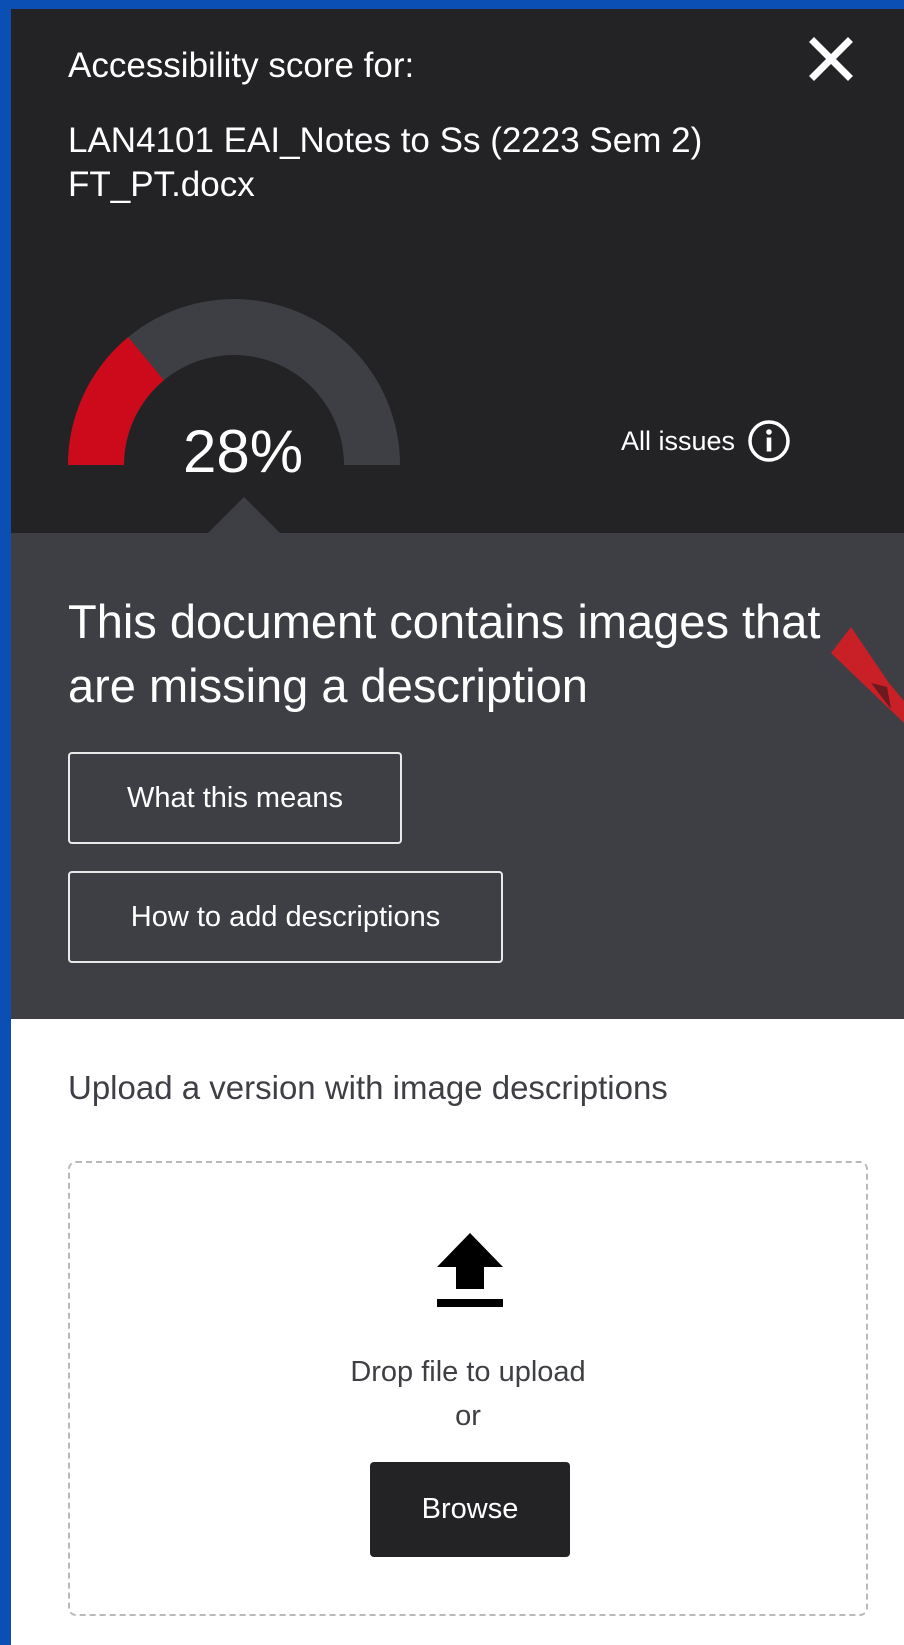 The image size is (904, 1645). I want to click on or-text: or, so click(468, 1416).